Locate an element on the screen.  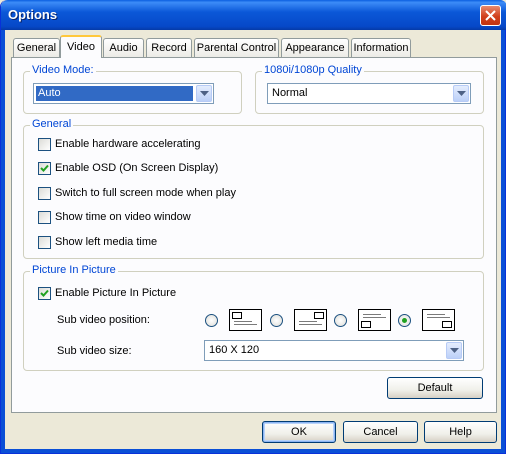
pip-group-label: Picture In Picture is located at coordinates (74, 270).